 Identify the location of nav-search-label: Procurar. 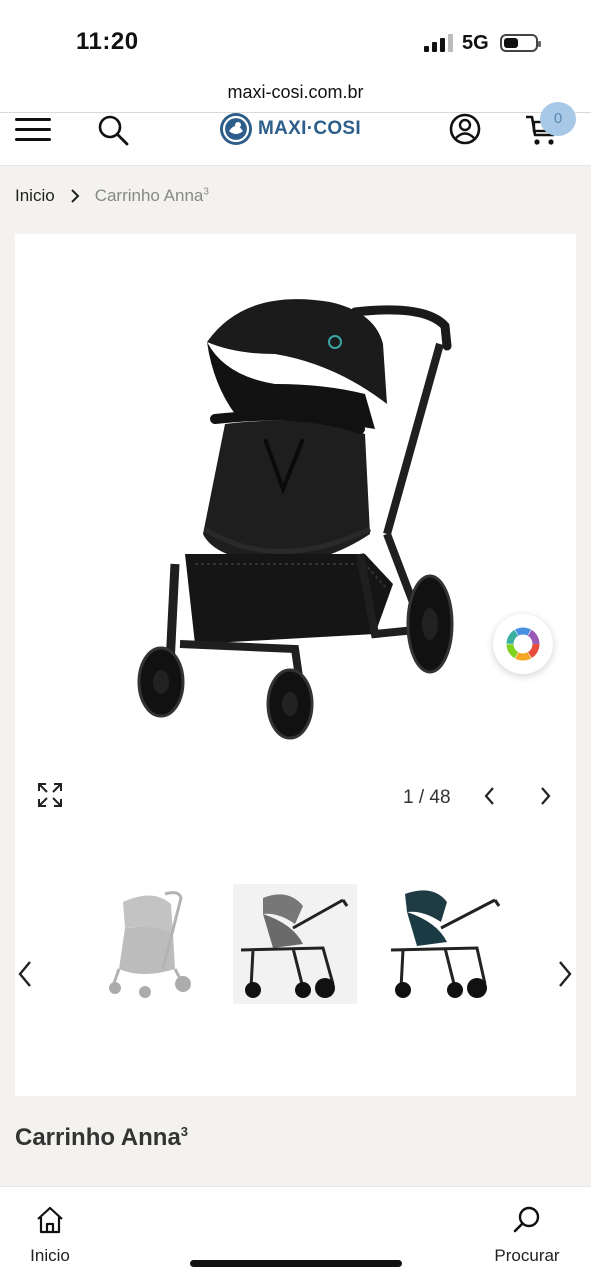
(527, 1255).